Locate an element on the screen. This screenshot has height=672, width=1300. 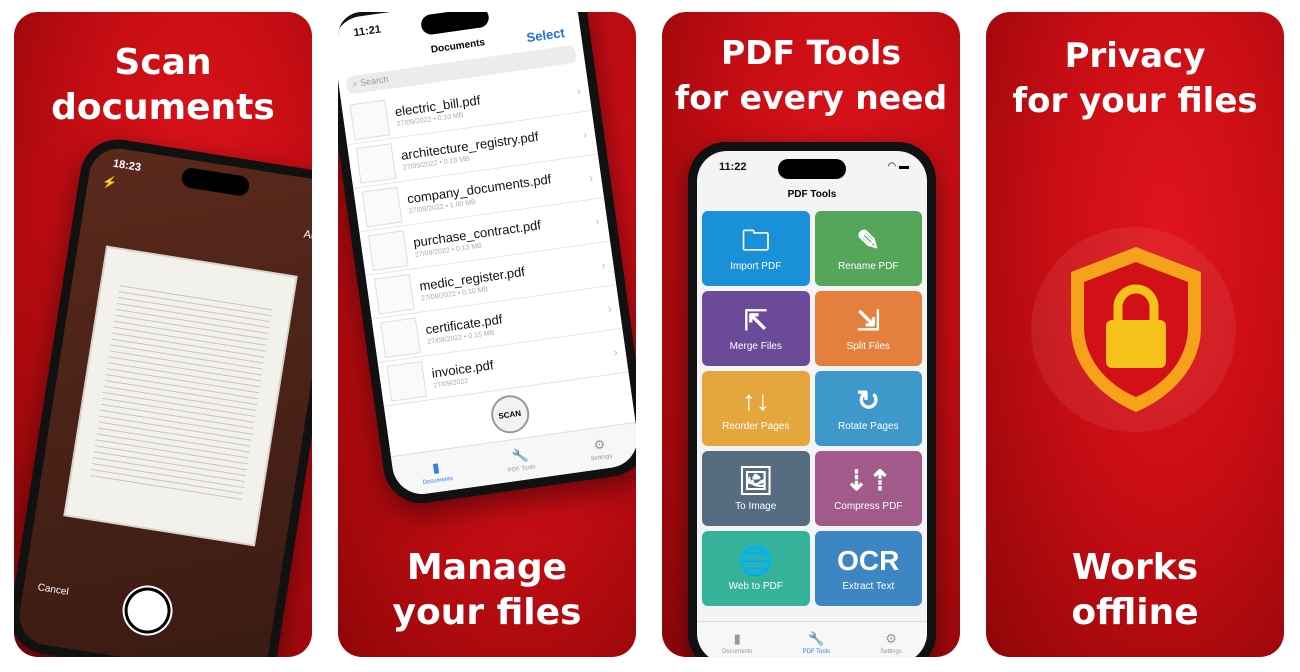
tool-label: To Image is located at coordinates (756, 506).